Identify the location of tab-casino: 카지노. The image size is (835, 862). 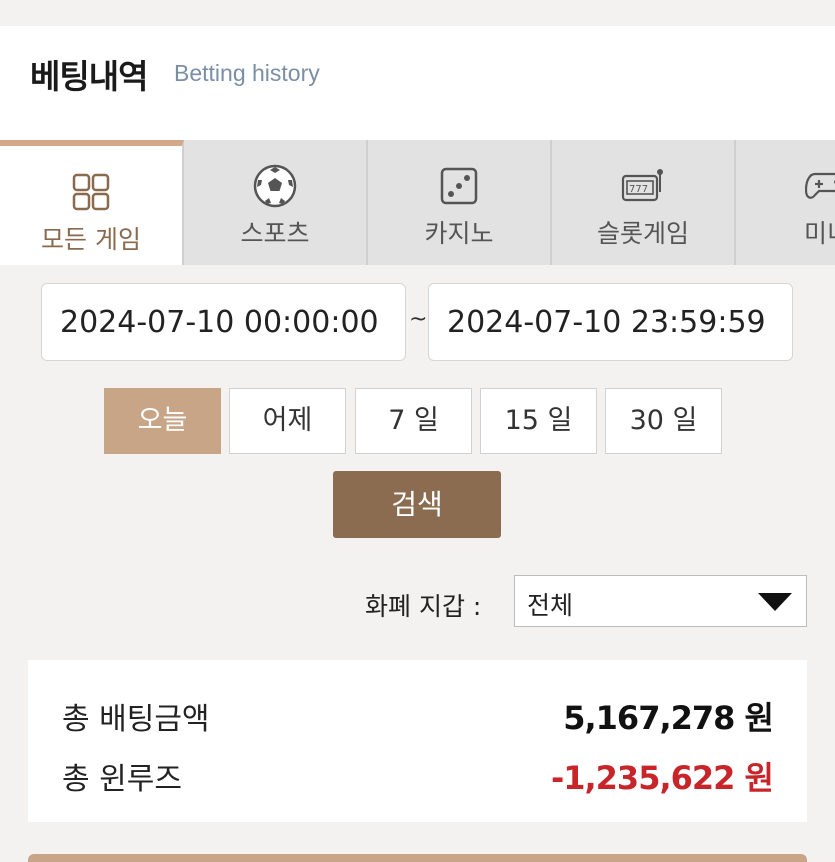
(460, 202).